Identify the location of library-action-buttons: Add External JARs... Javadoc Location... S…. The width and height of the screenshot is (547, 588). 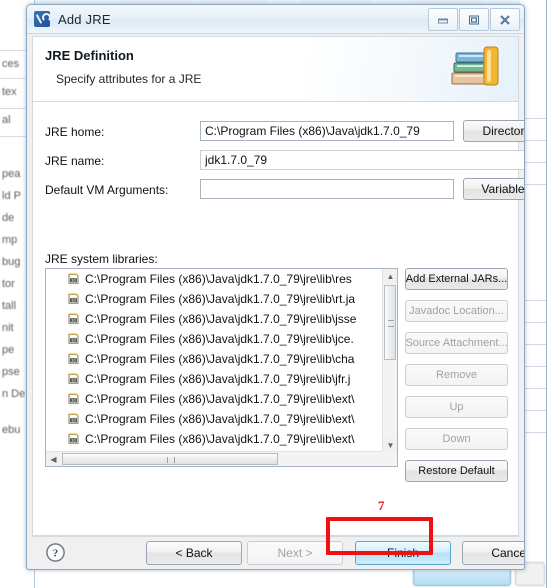
(456, 380).